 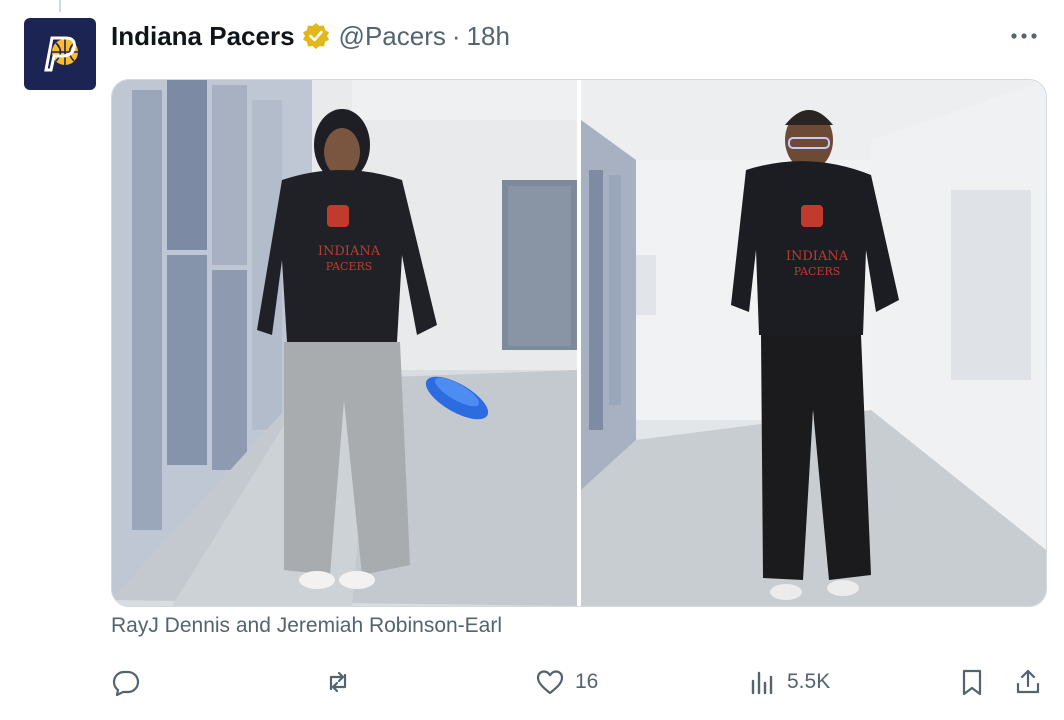 I want to click on action-bar: 16 5.5K, so click(x=578, y=682).